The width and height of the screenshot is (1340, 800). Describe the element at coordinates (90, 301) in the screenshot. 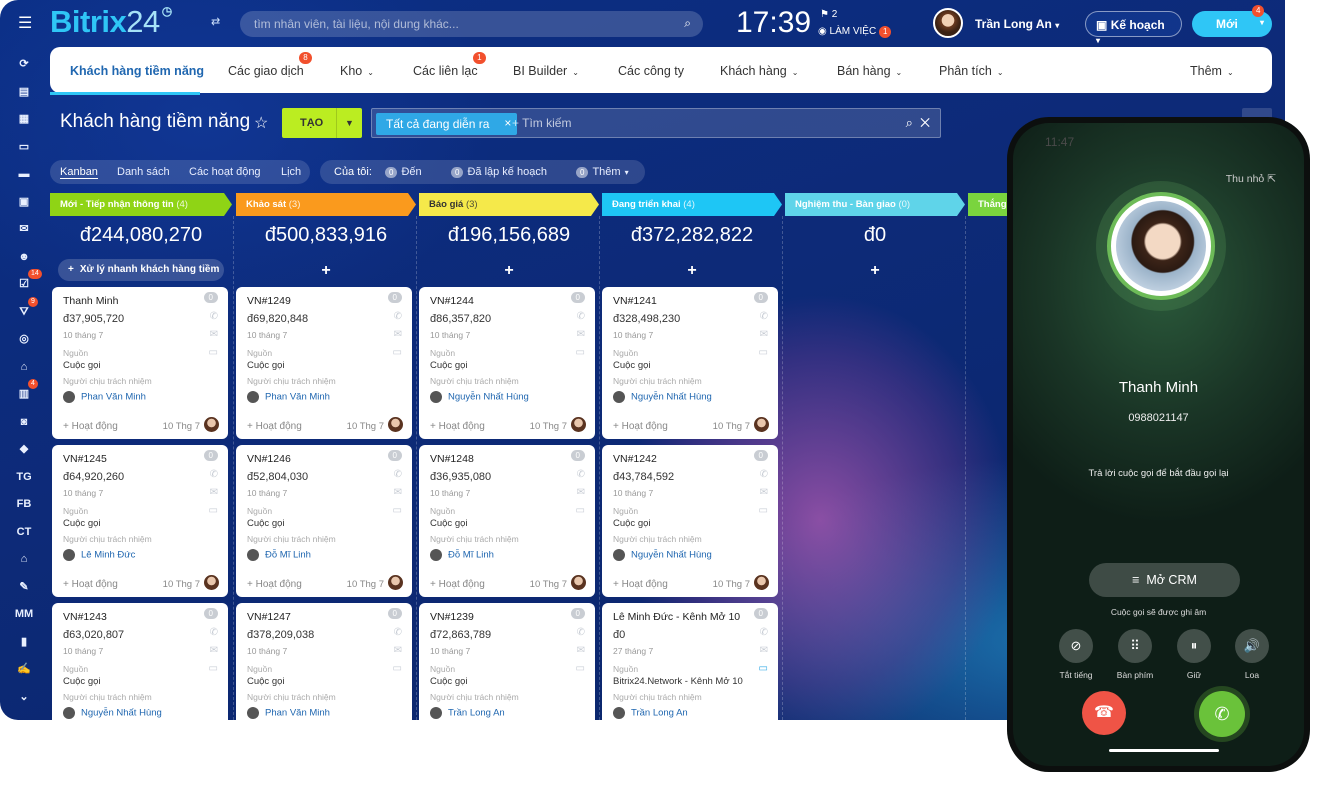

I see `card-title: Thanh Minh` at that location.